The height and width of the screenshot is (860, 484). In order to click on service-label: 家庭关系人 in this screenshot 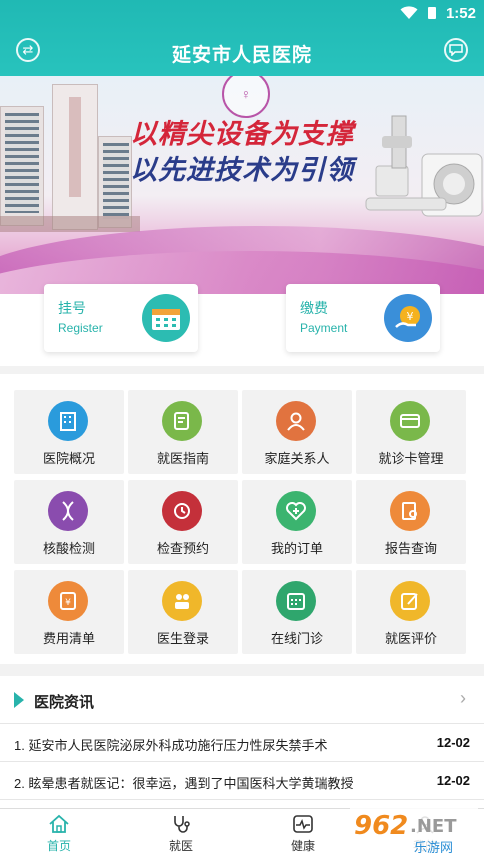, I will do `click(297, 458)`.